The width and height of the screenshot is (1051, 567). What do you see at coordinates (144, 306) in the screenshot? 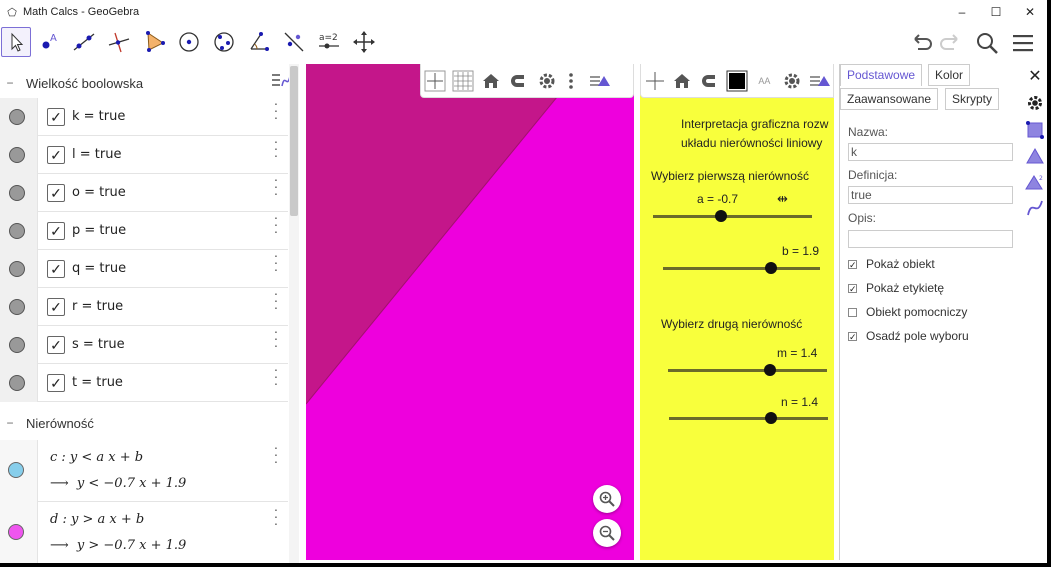
I see `boolean-row: ✓ r = true · · ·` at bounding box center [144, 306].